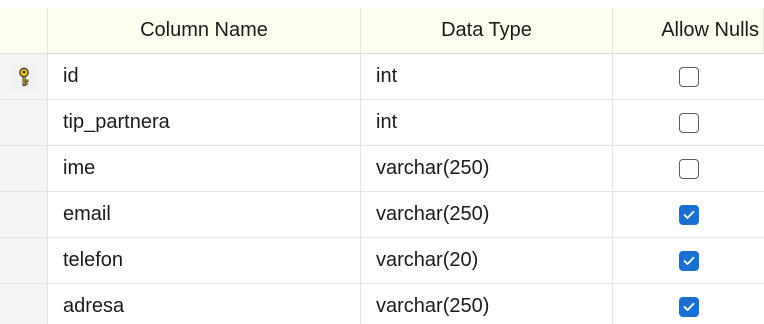  Describe the element at coordinates (204, 169) in the screenshot. I see `column-name-cell: ime` at that location.